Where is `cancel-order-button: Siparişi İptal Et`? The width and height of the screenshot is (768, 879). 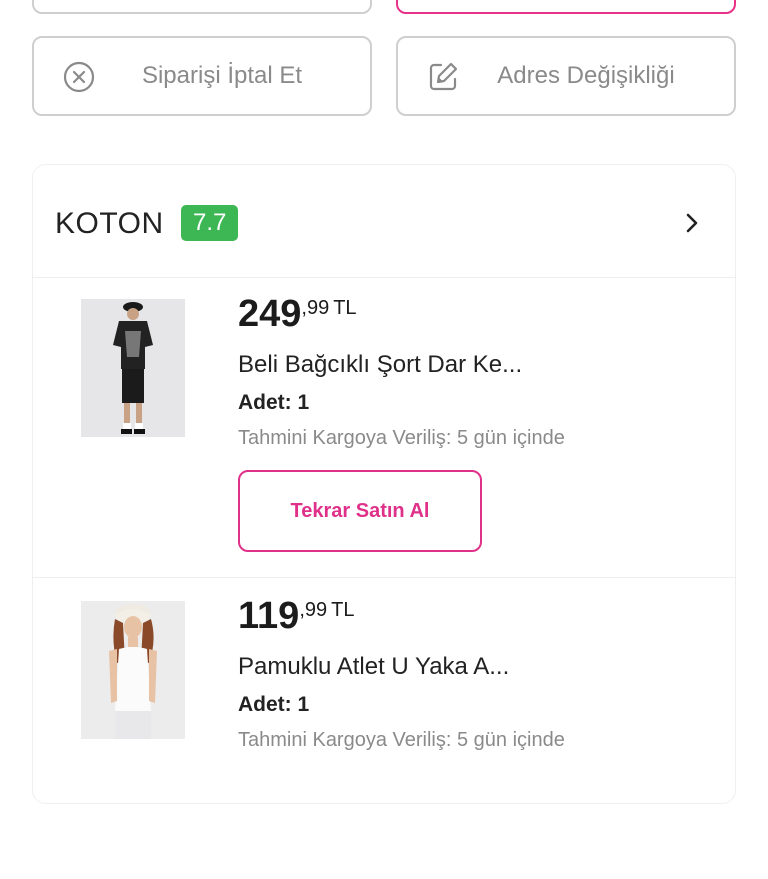 cancel-order-button: Siparişi İptal Et is located at coordinates (202, 76).